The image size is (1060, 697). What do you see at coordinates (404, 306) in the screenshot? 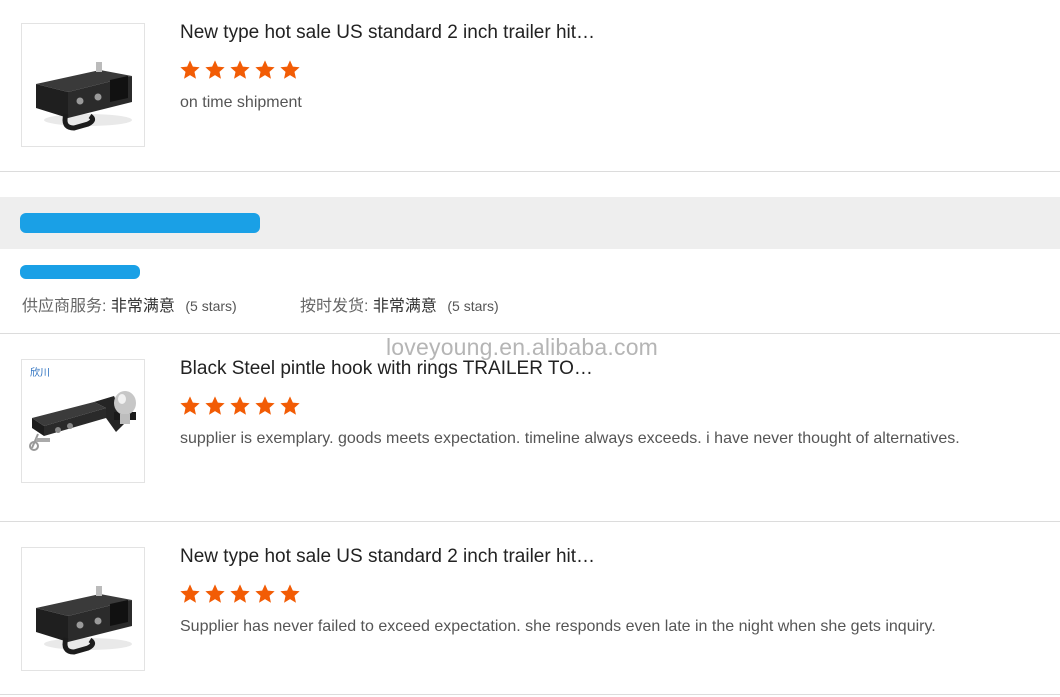
I see `shipping-value: 非常满意` at bounding box center [404, 306].